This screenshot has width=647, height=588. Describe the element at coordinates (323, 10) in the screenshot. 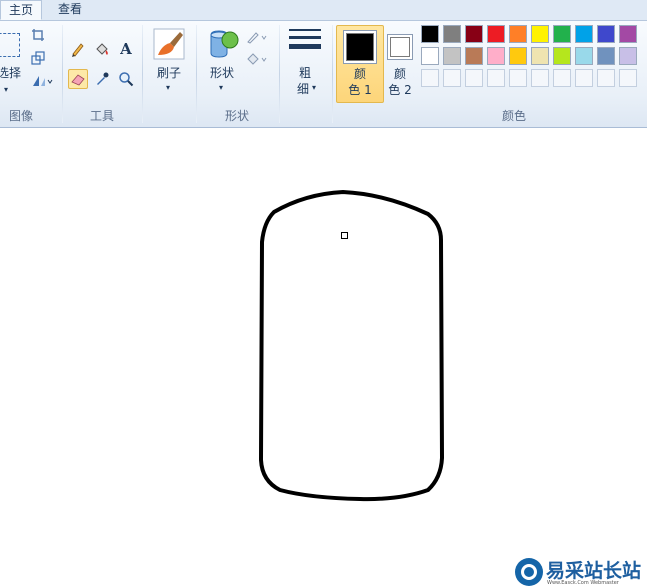

I see `ribbon-tabs: 主页 查看` at that location.